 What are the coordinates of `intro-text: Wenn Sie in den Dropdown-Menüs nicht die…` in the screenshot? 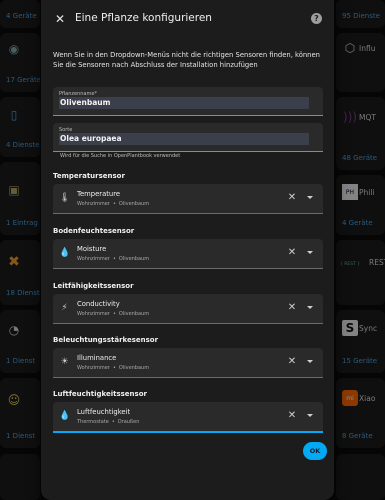 It's located at (186, 60).